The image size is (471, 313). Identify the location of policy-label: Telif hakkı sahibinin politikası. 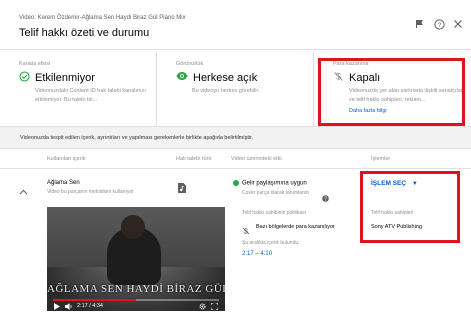
(274, 213).